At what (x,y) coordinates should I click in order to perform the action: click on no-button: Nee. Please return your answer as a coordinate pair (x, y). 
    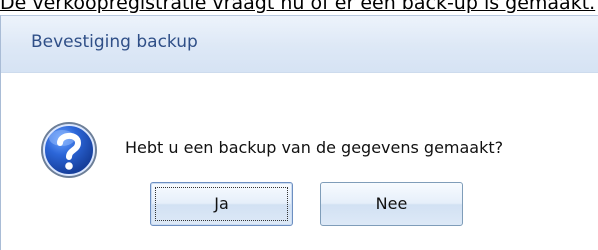
    Looking at the image, I should click on (391, 204).